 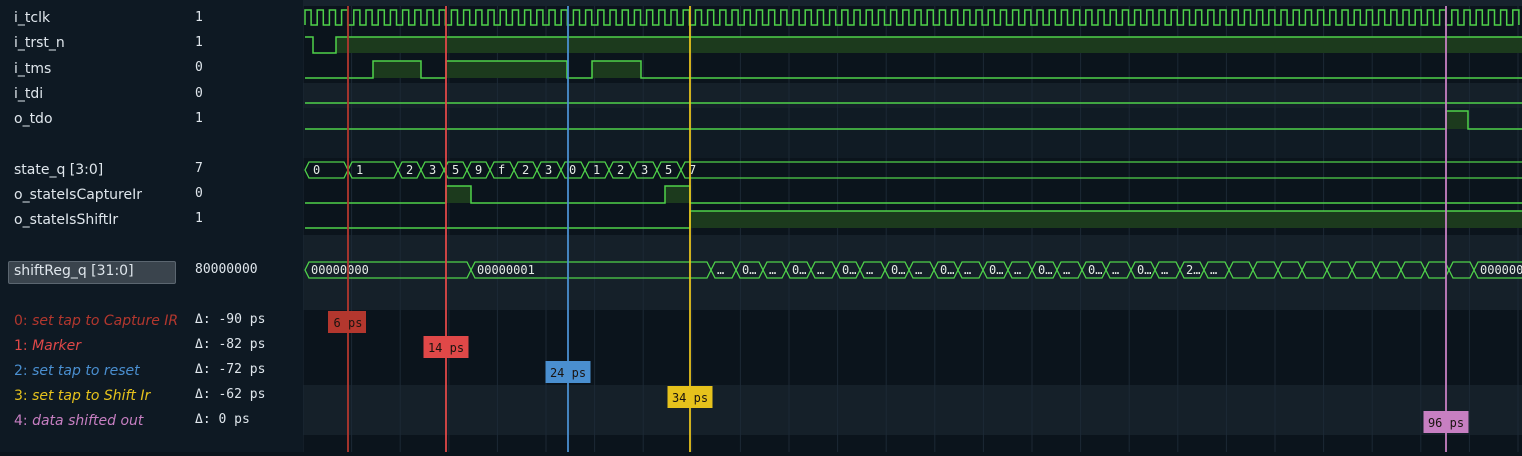 I want to click on marker-name-2: 2: set tap to reset, so click(x=77, y=371).